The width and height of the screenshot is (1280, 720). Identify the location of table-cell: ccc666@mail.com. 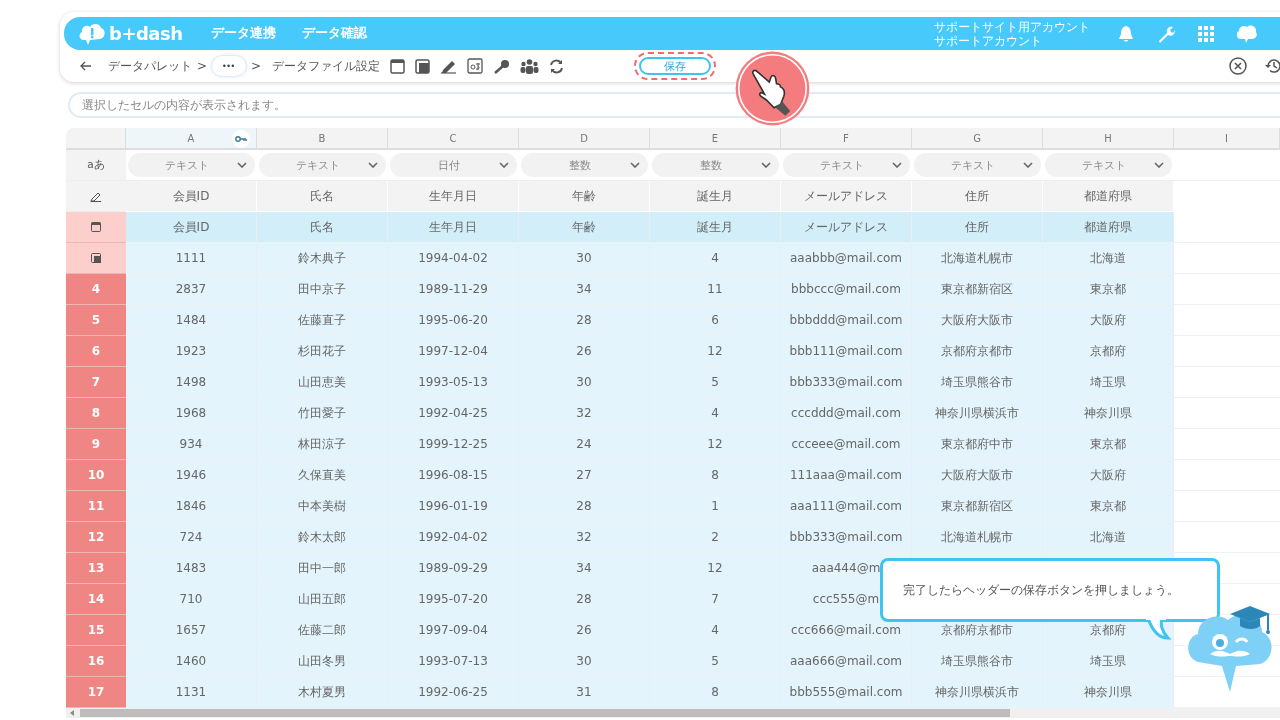
(846, 630).